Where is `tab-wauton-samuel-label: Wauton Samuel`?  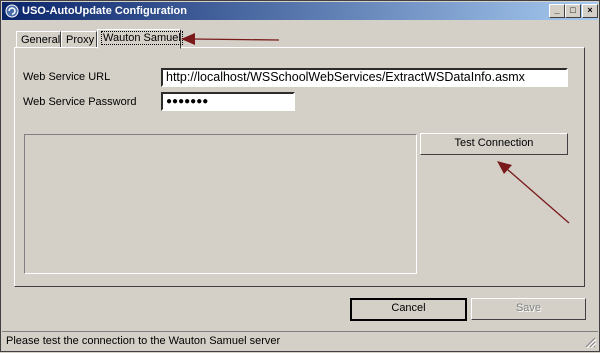
tab-wauton-samuel-label: Wauton Samuel is located at coordinates (142, 38).